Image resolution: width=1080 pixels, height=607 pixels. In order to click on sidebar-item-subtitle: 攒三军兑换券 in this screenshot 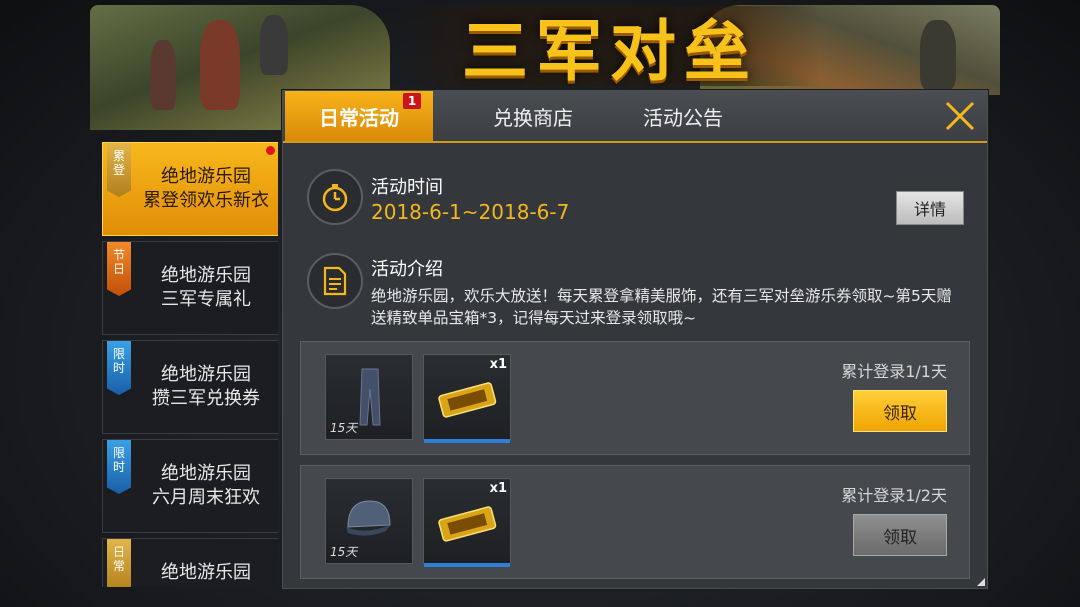, I will do `click(206, 398)`.